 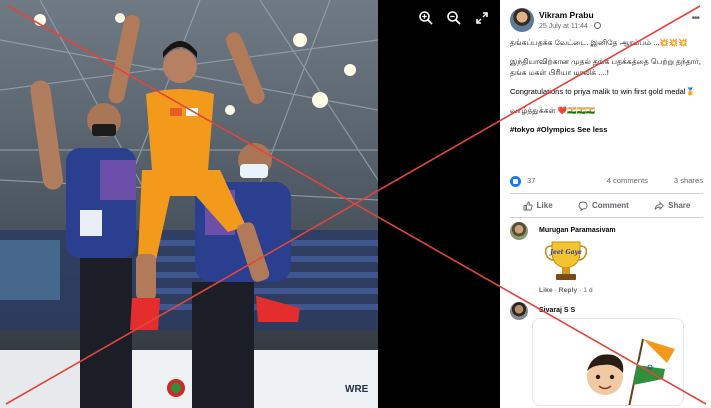 What do you see at coordinates (695, 19) in the screenshot?
I see `more-icon: •••` at bounding box center [695, 19].